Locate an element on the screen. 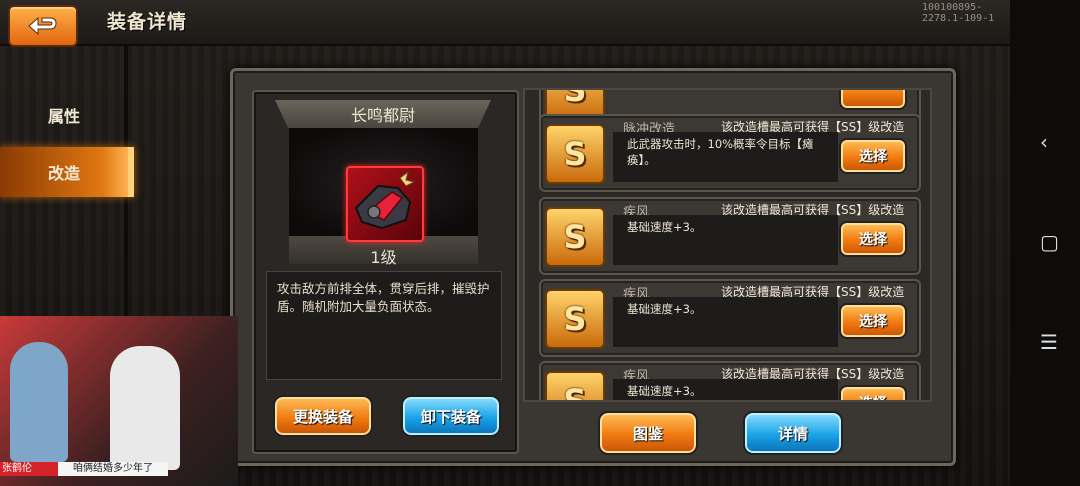  select-button-partial is located at coordinates (873, 100).